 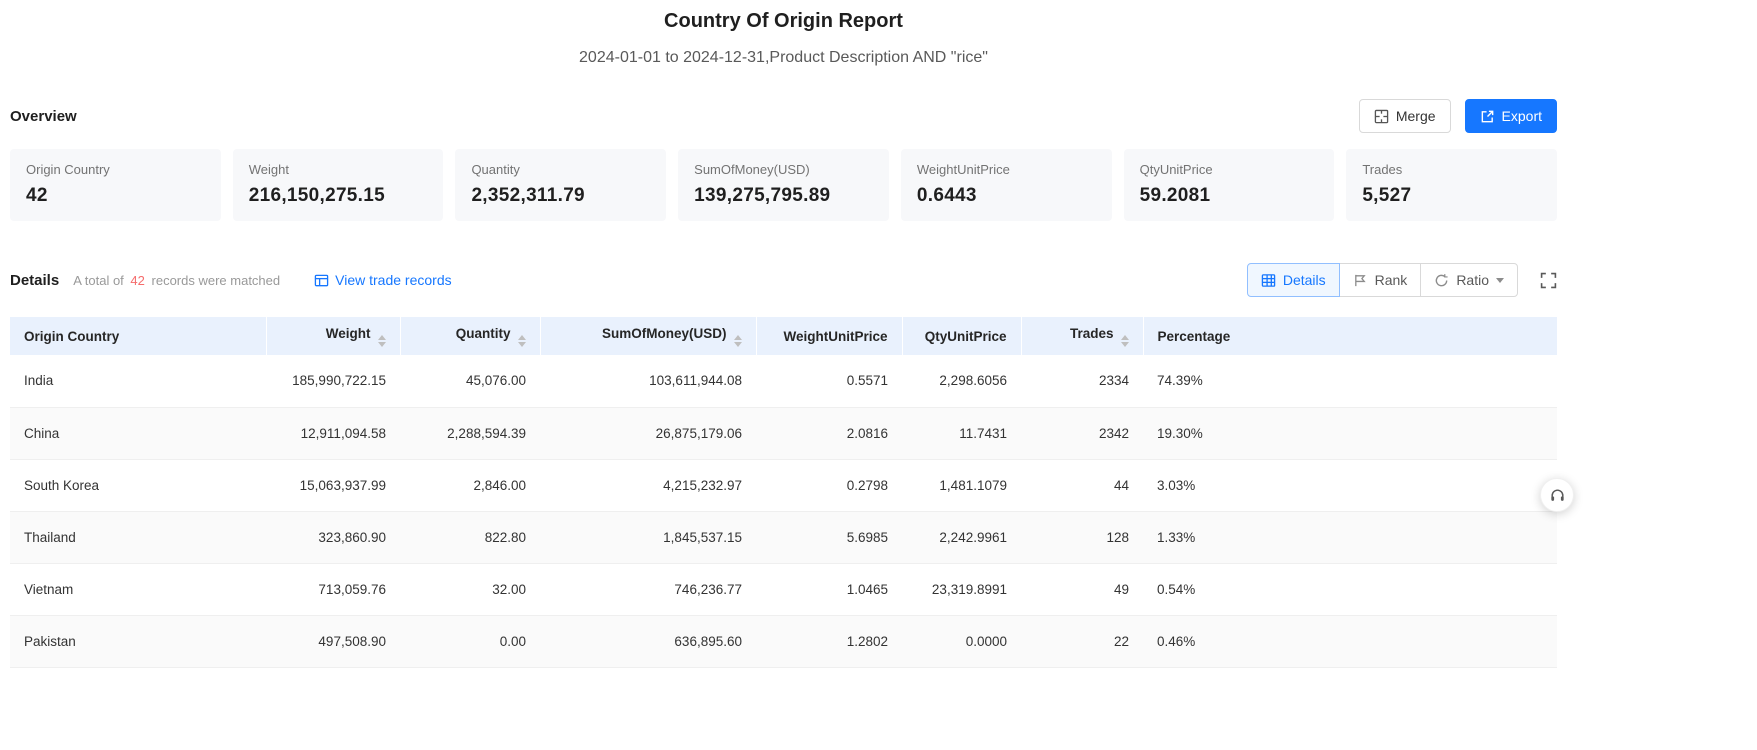 What do you see at coordinates (333, 433) in the screenshot?
I see `cell-weight: 12,911,094.58` at bounding box center [333, 433].